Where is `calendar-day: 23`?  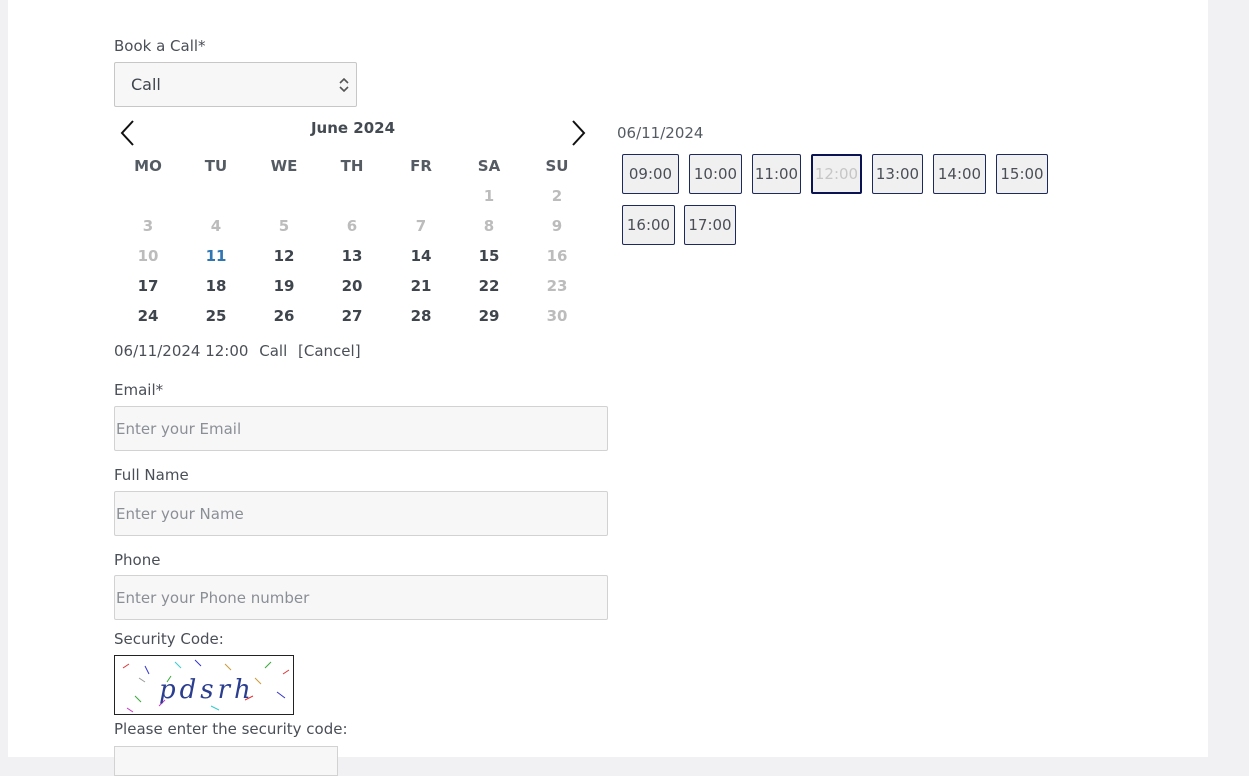 calendar-day: 23 is located at coordinates (557, 286).